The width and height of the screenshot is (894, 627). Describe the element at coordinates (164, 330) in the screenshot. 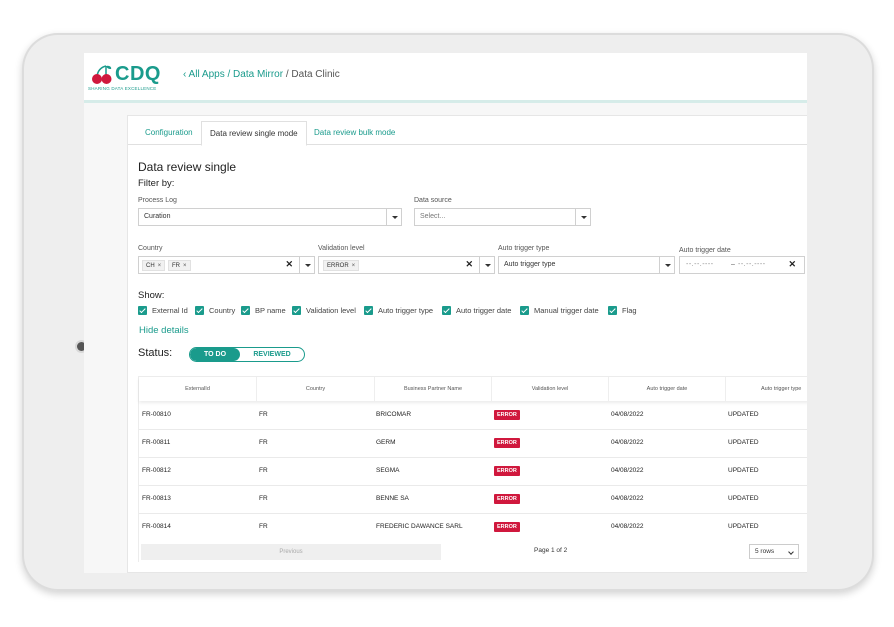

I see `hide-details-link: Hide details` at that location.